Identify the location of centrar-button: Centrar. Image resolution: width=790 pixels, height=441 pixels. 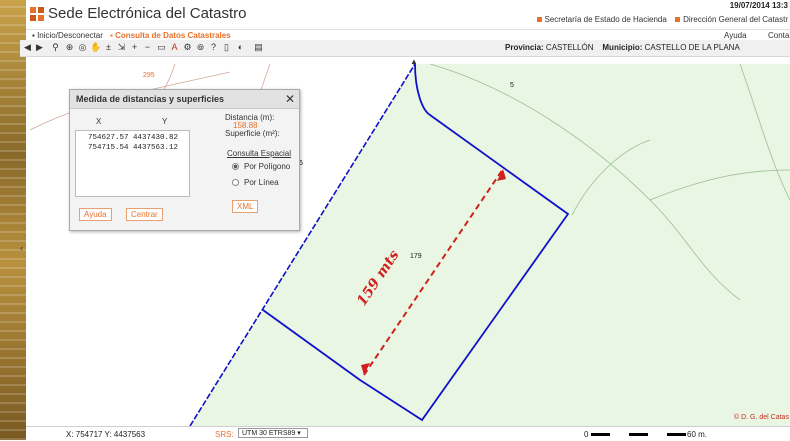
(144, 214).